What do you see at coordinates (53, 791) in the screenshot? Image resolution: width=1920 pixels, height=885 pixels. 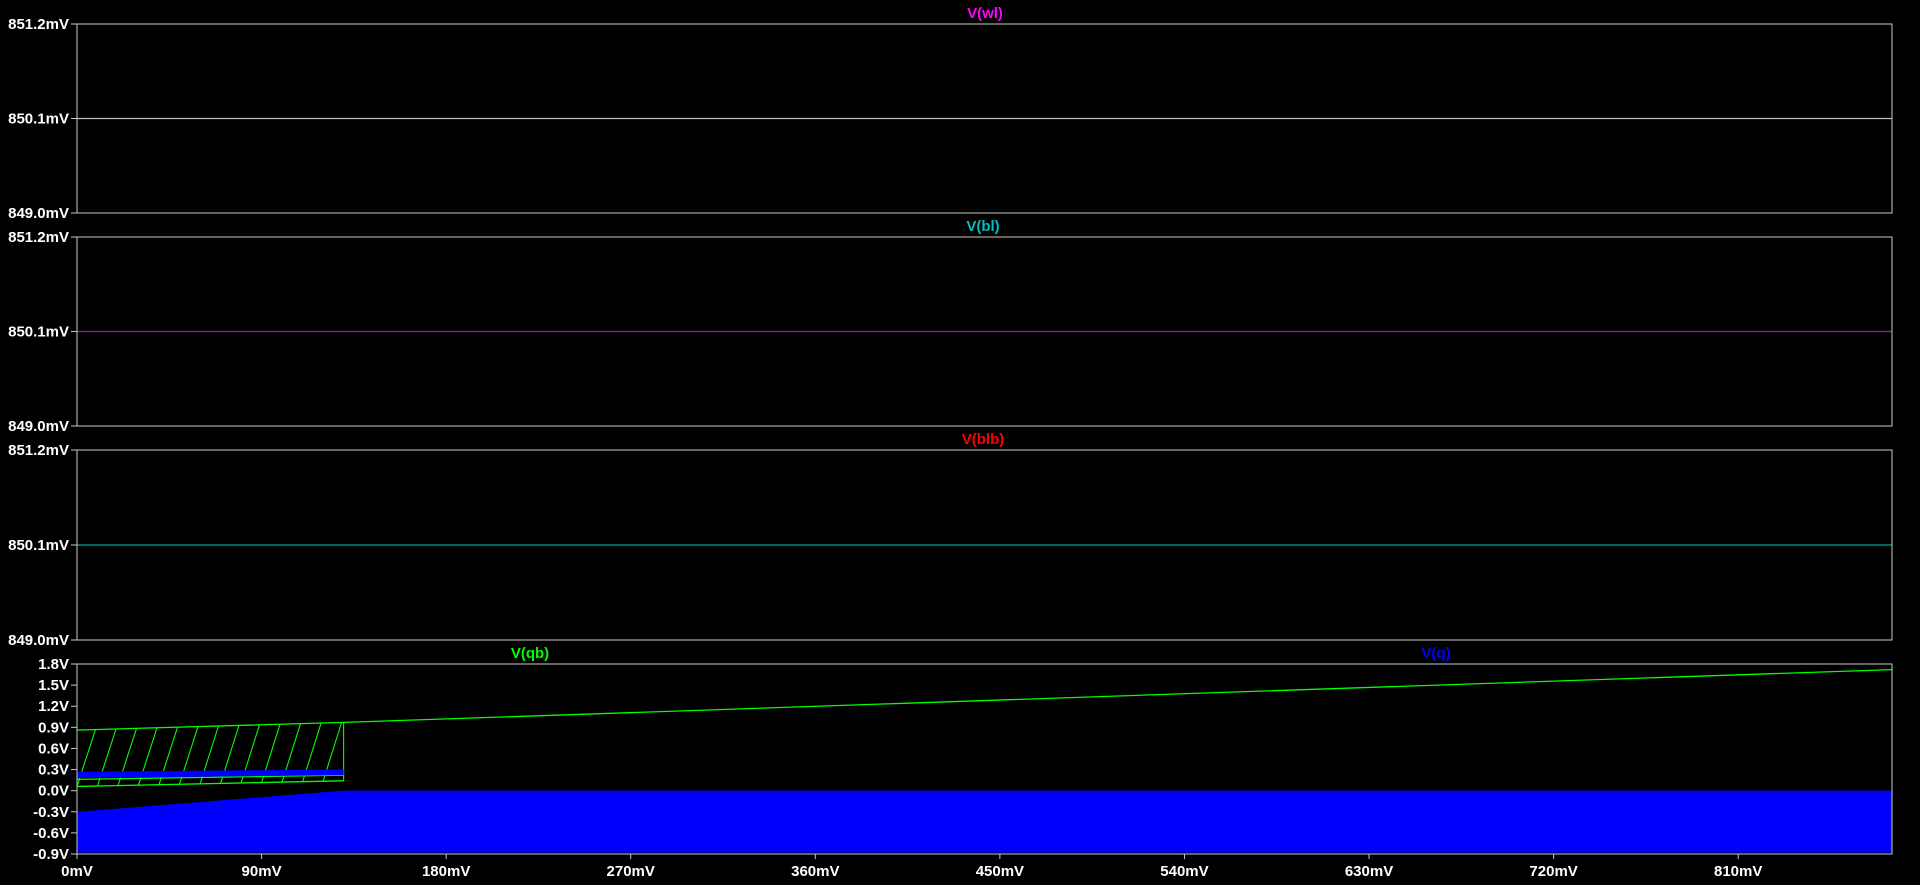 I see `y-tick-label: 0.0V` at bounding box center [53, 791].